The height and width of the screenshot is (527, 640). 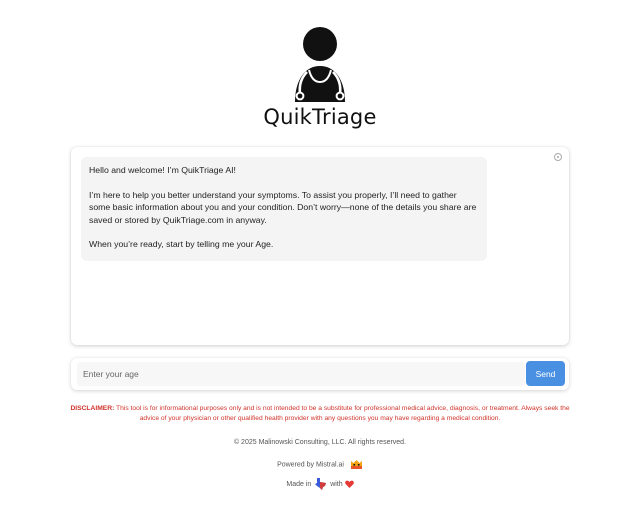 I want to click on made-in-prefix: Made in, so click(x=299, y=484).